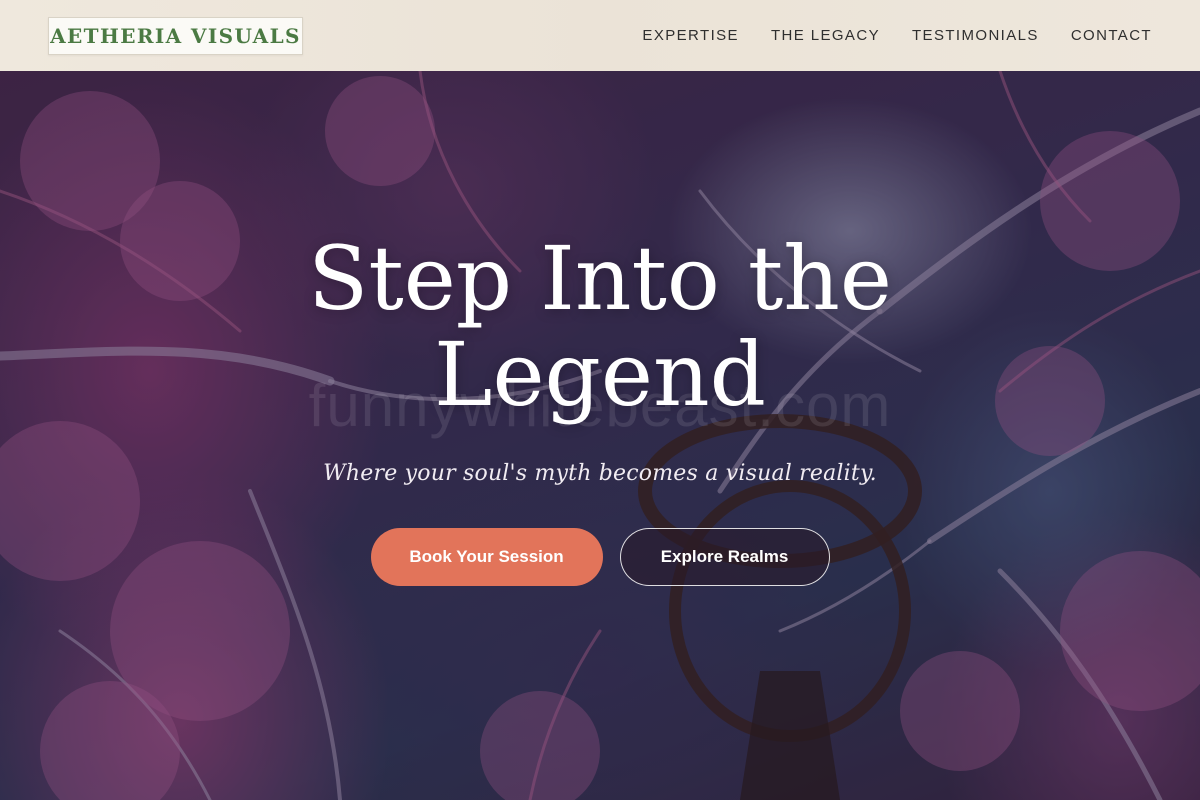 The image size is (1200, 800). What do you see at coordinates (825, 35) in the screenshot?
I see `nav-item-the-legacy: THE LEGACY` at bounding box center [825, 35].